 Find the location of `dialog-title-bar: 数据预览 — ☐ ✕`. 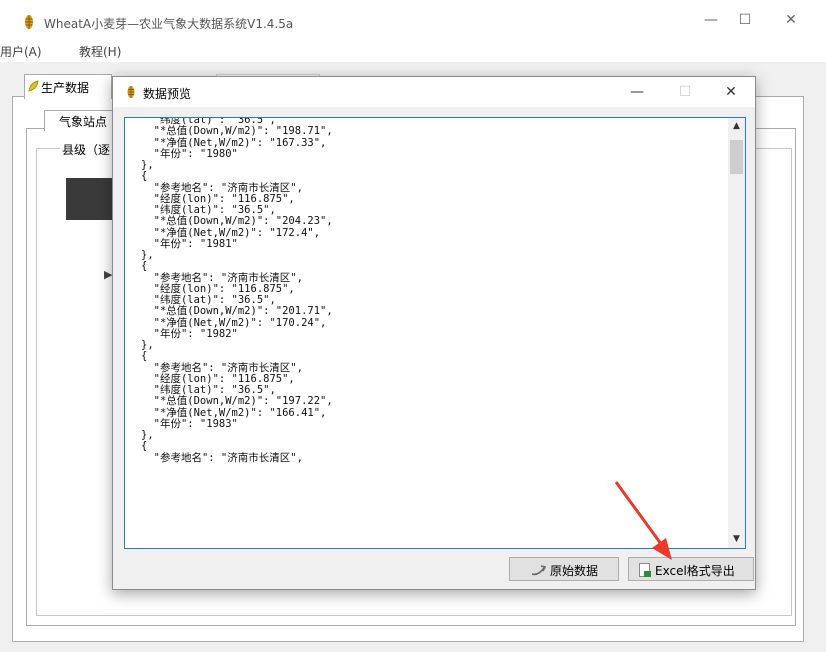

dialog-title-bar: 数据预览 — ☐ ✕ is located at coordinates (434, 92).